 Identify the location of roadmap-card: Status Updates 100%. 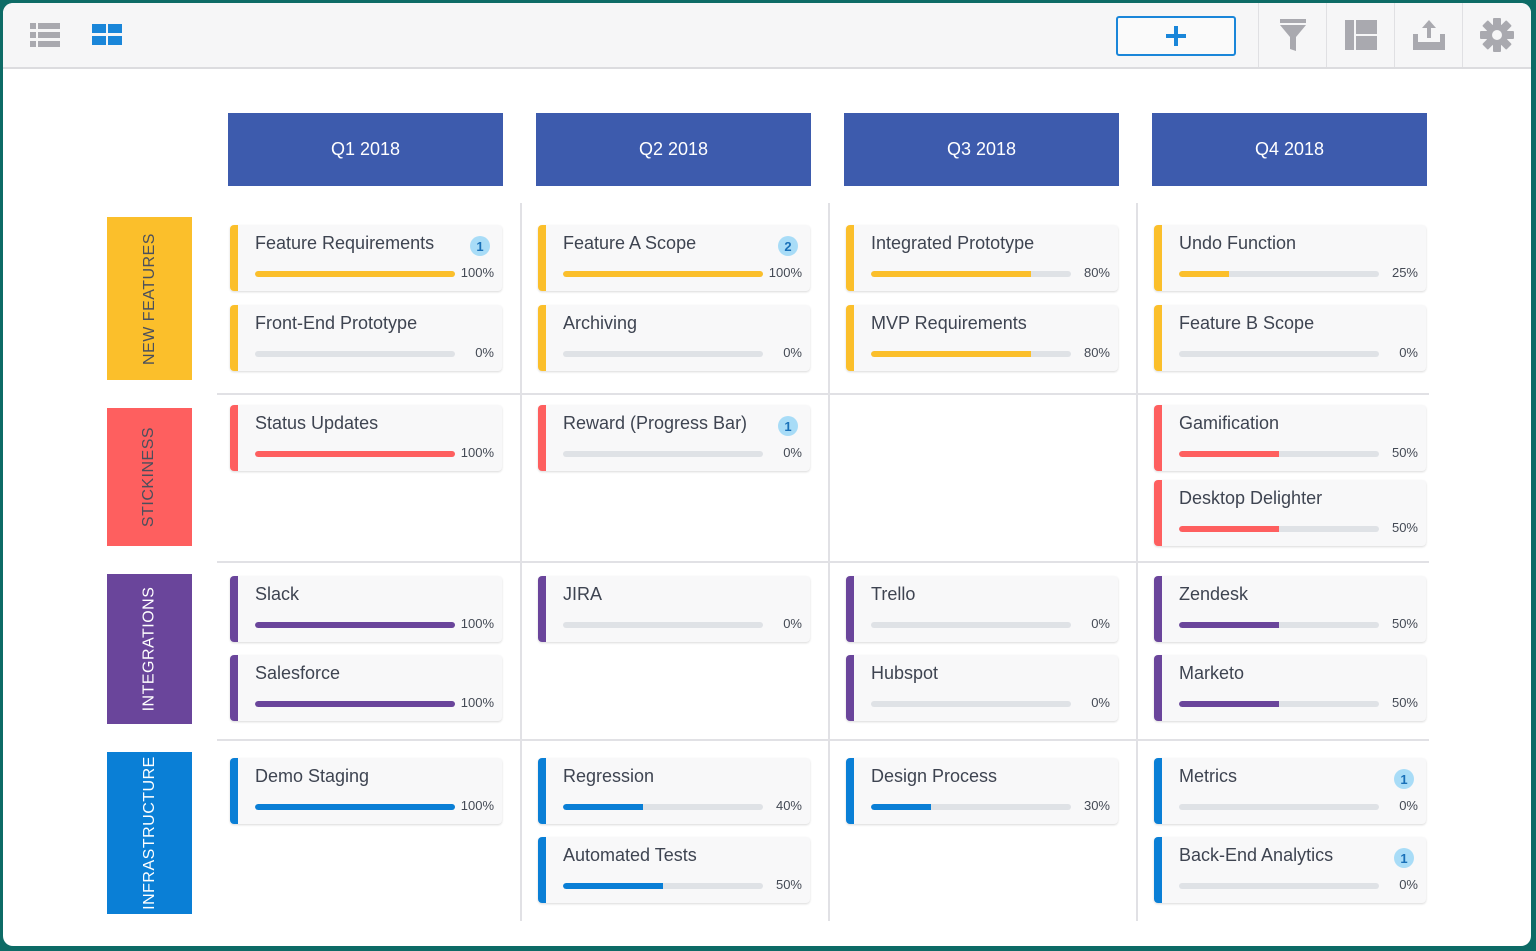
(366, 438).